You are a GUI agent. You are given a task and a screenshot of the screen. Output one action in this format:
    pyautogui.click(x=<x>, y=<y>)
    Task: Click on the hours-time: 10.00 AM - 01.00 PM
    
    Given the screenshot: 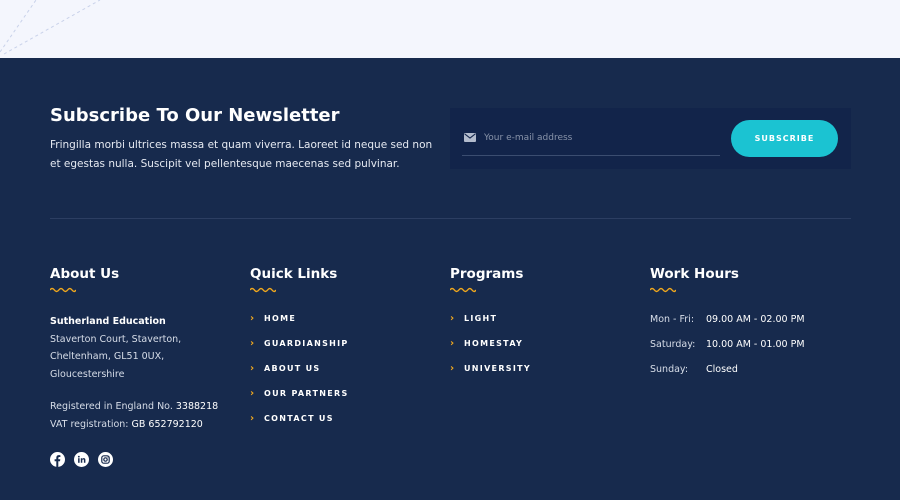 What is the action you would take?
    pyautogui.click(x=755, y=344)
    